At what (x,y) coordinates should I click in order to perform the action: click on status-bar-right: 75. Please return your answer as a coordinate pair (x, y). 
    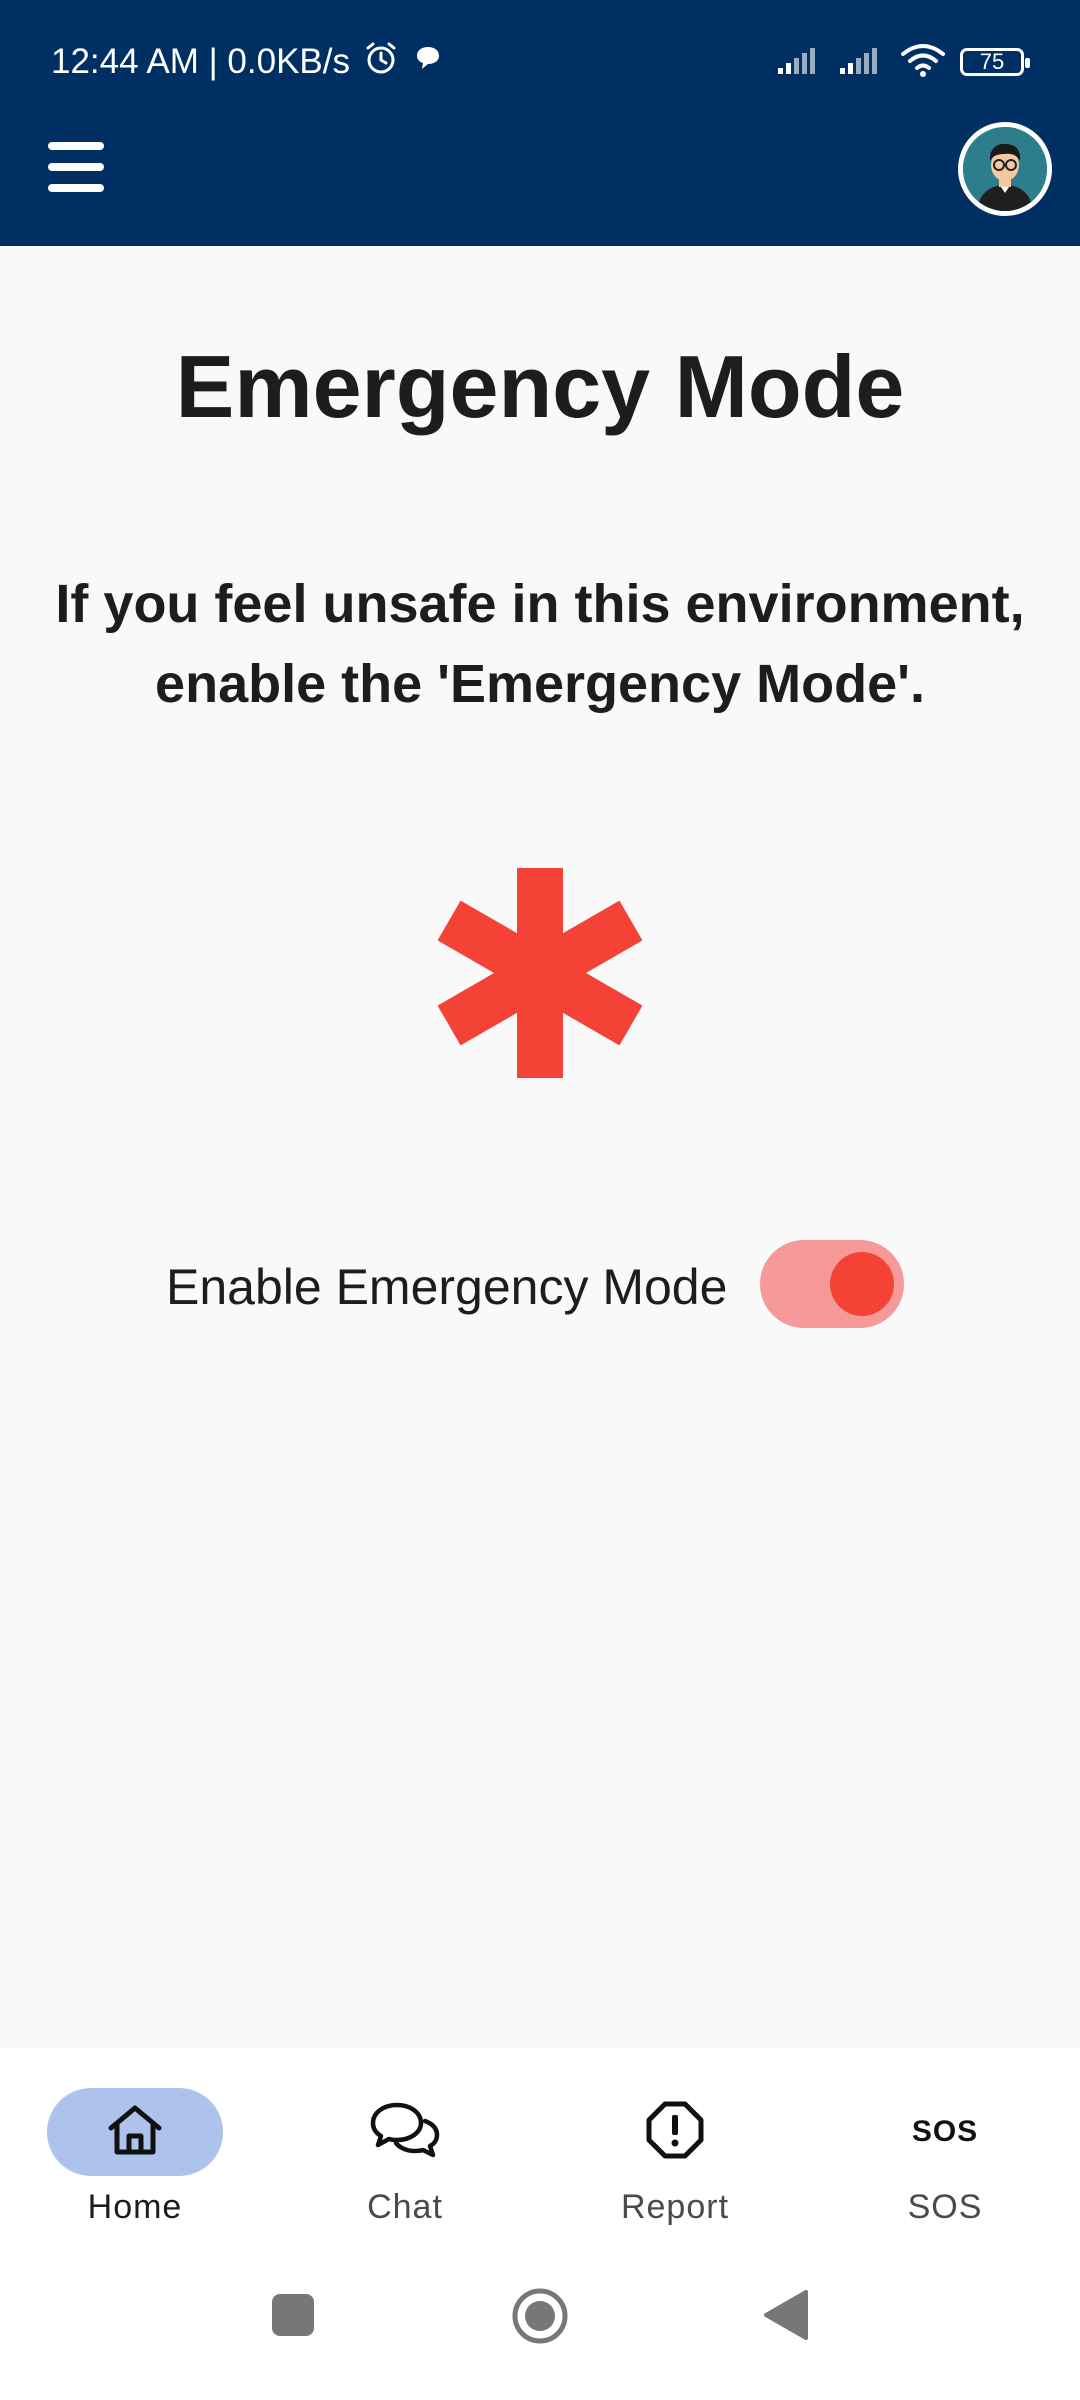
    Looking at the image, I should click on (903, 62).